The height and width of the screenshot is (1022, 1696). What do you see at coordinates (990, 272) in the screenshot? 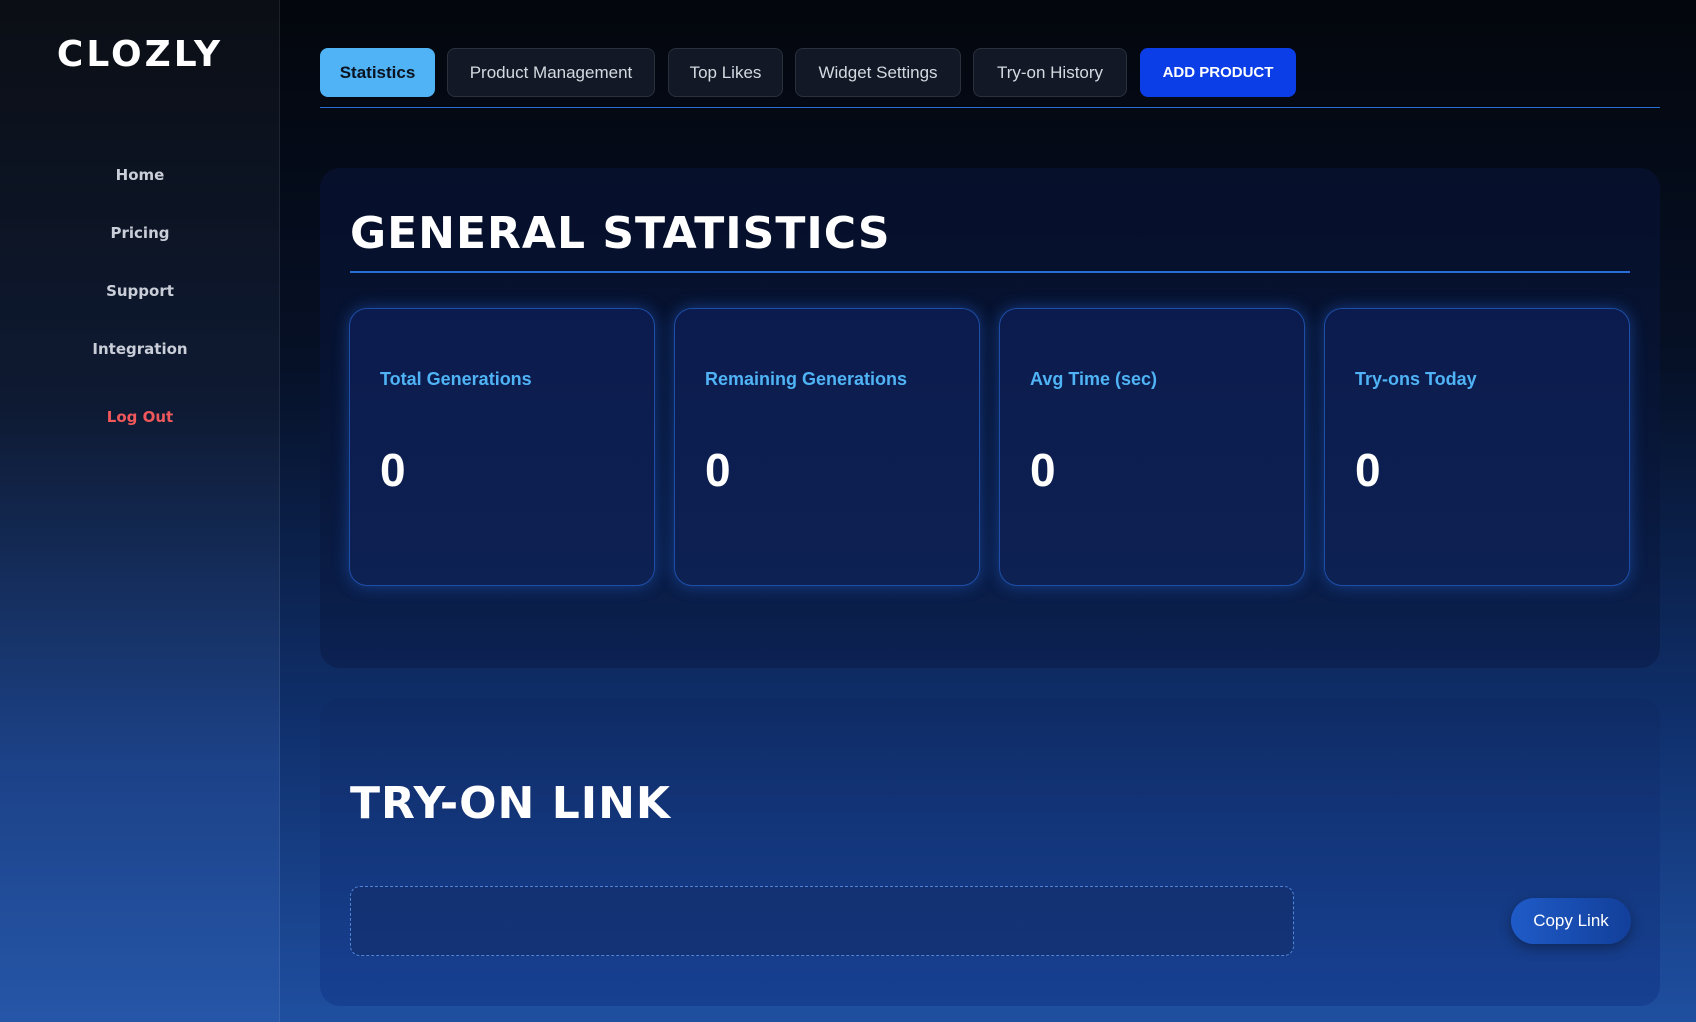
I see `title-divider` at bounding box center [990, 272].